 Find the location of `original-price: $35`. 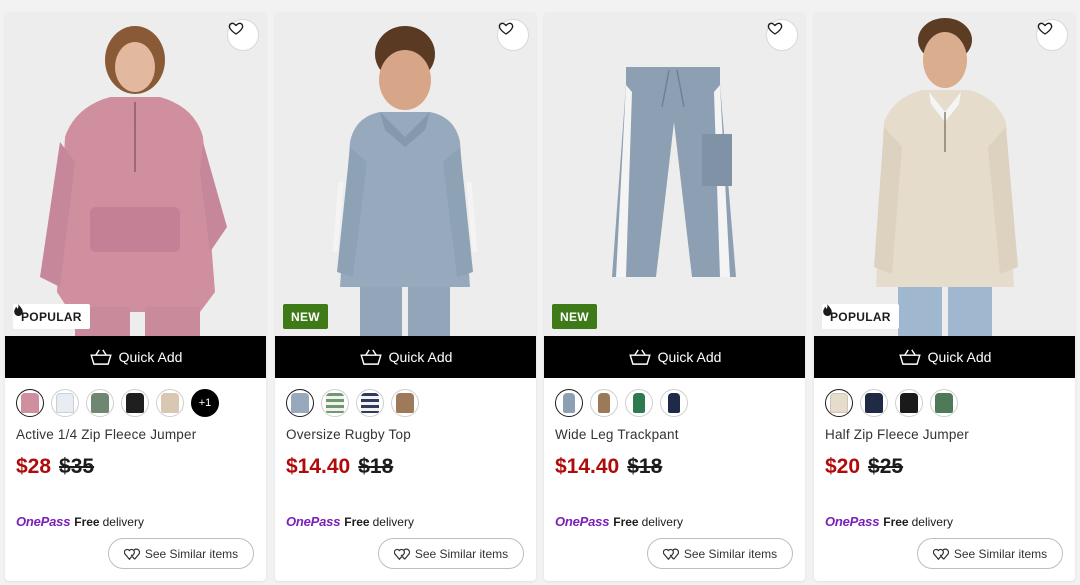

original-price: $35 is located at coordinates (77, 466).